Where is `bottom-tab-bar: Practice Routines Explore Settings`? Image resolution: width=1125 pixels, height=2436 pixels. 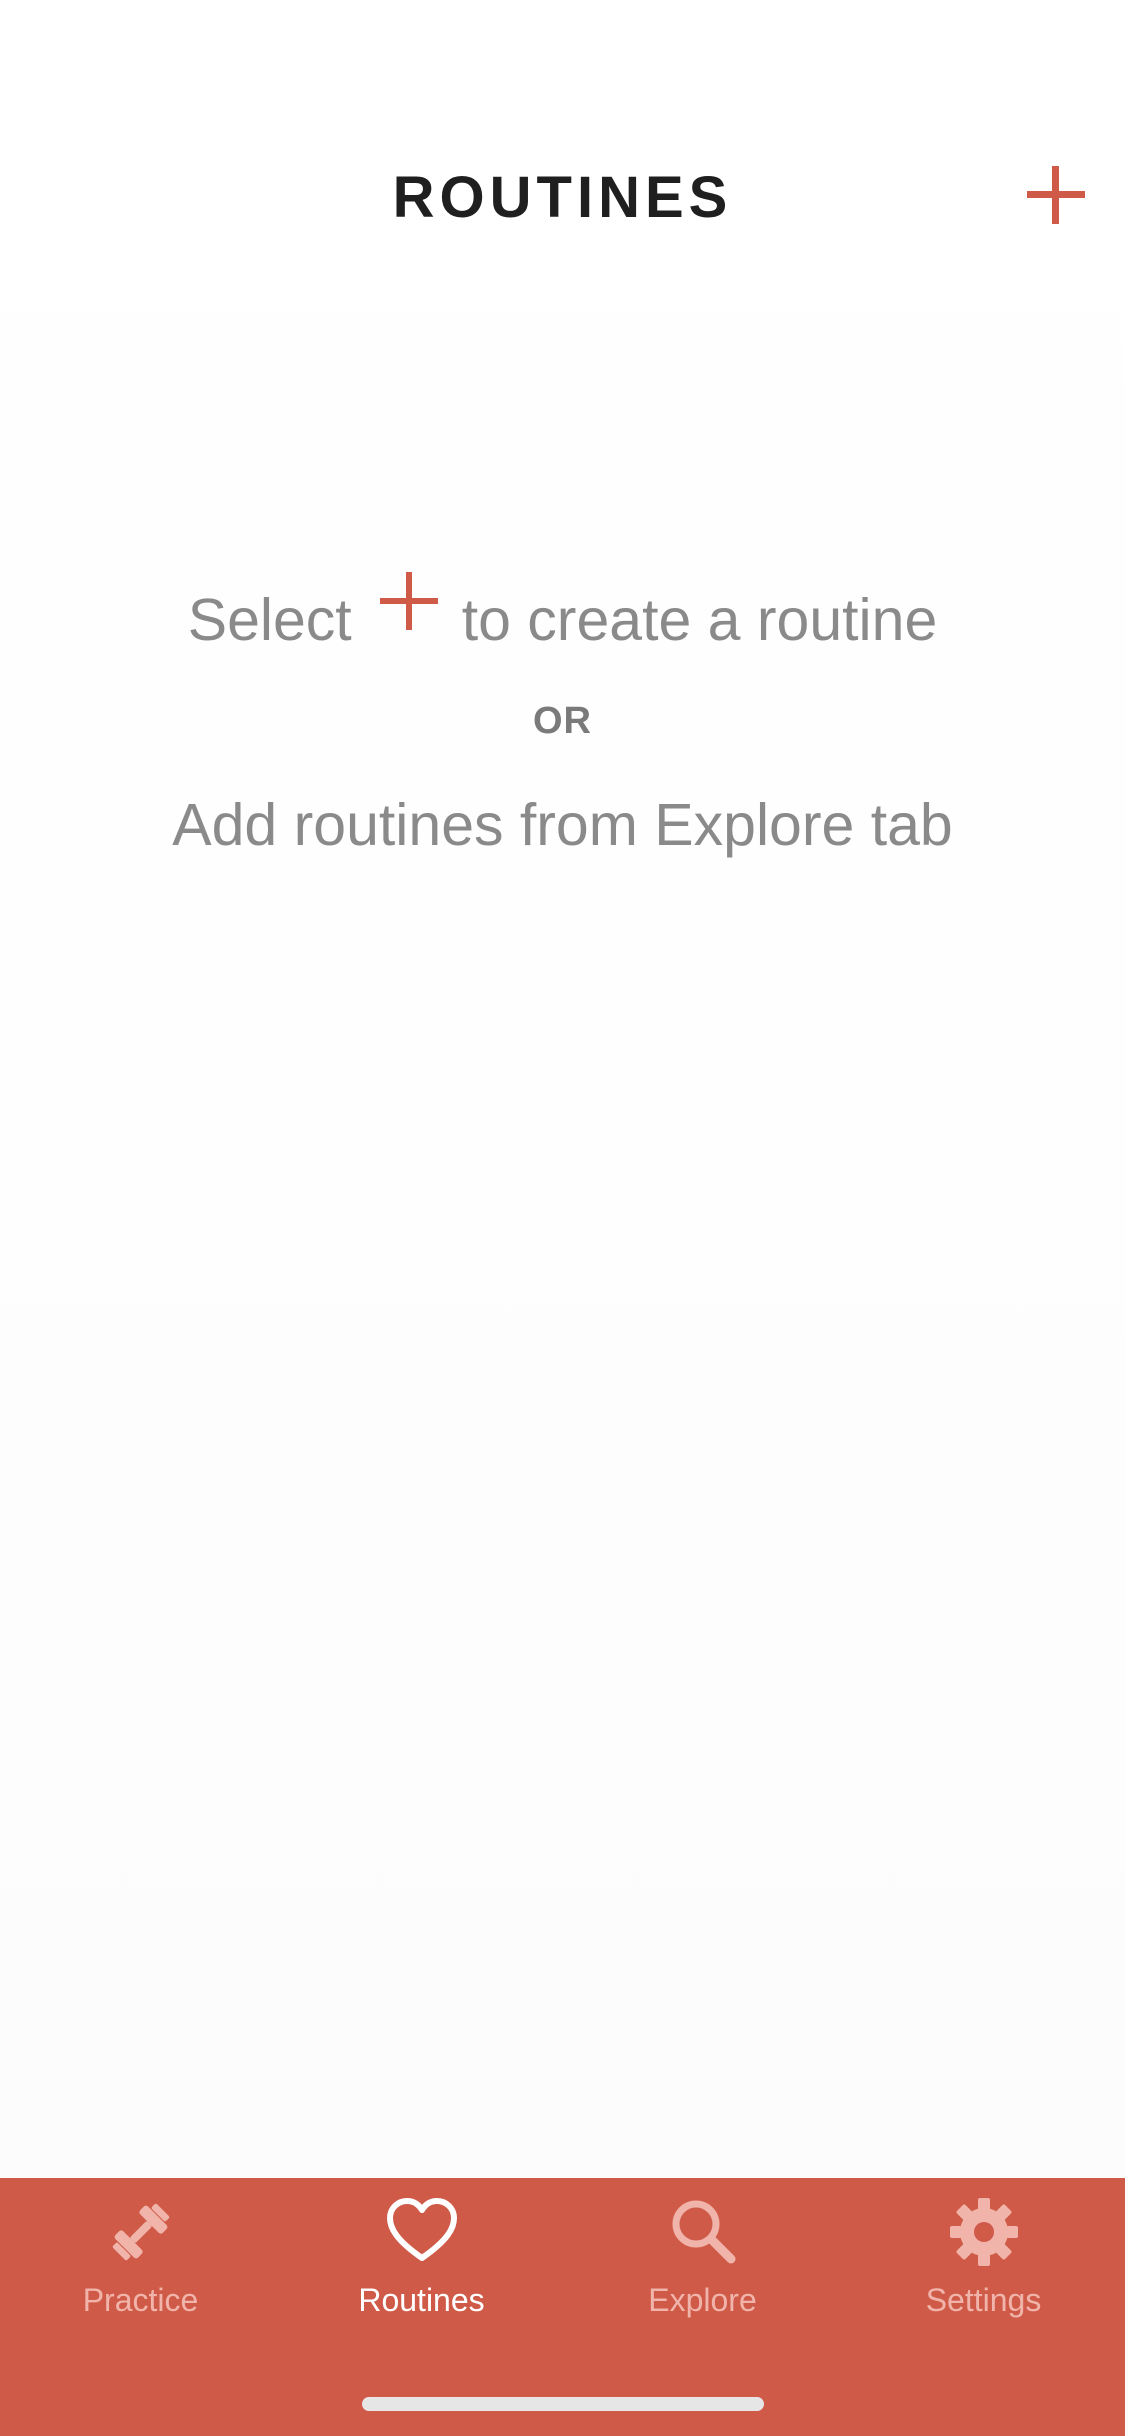 bottom-tab-bar: Practice Routines Explore Settings is located at coordinates (562, 2307).